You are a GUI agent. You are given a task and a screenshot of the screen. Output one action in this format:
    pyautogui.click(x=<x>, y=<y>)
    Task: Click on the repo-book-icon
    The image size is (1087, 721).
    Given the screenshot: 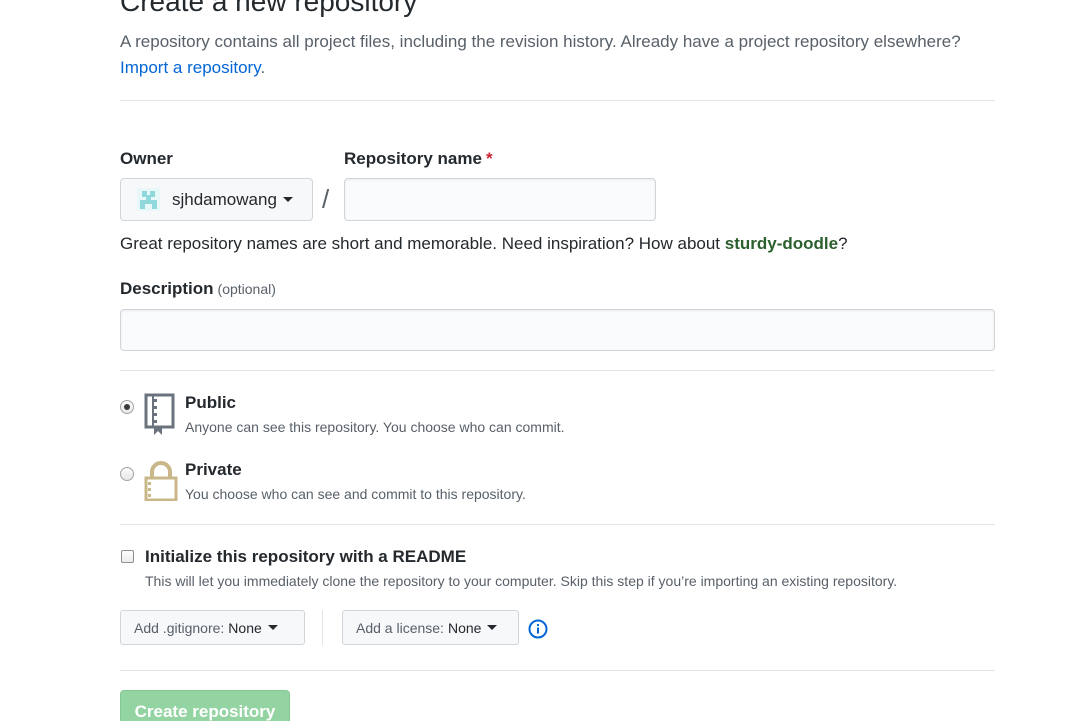 What is the action you would take?
    pyautogui.click(x=160, y=416)
    